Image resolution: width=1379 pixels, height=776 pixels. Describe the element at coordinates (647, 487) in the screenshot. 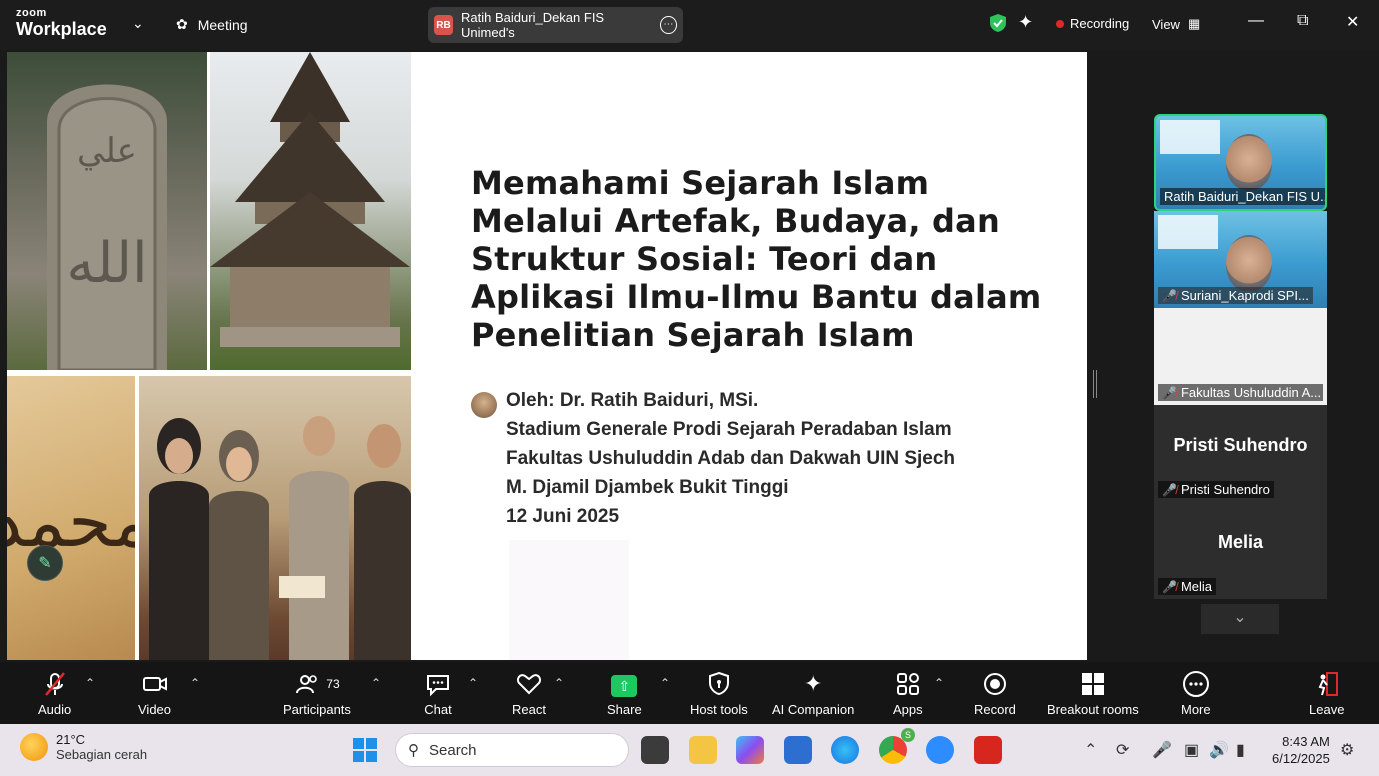

I see `slide-info-line: M. Djamil Djambek Bukit Tinggi` at that location.